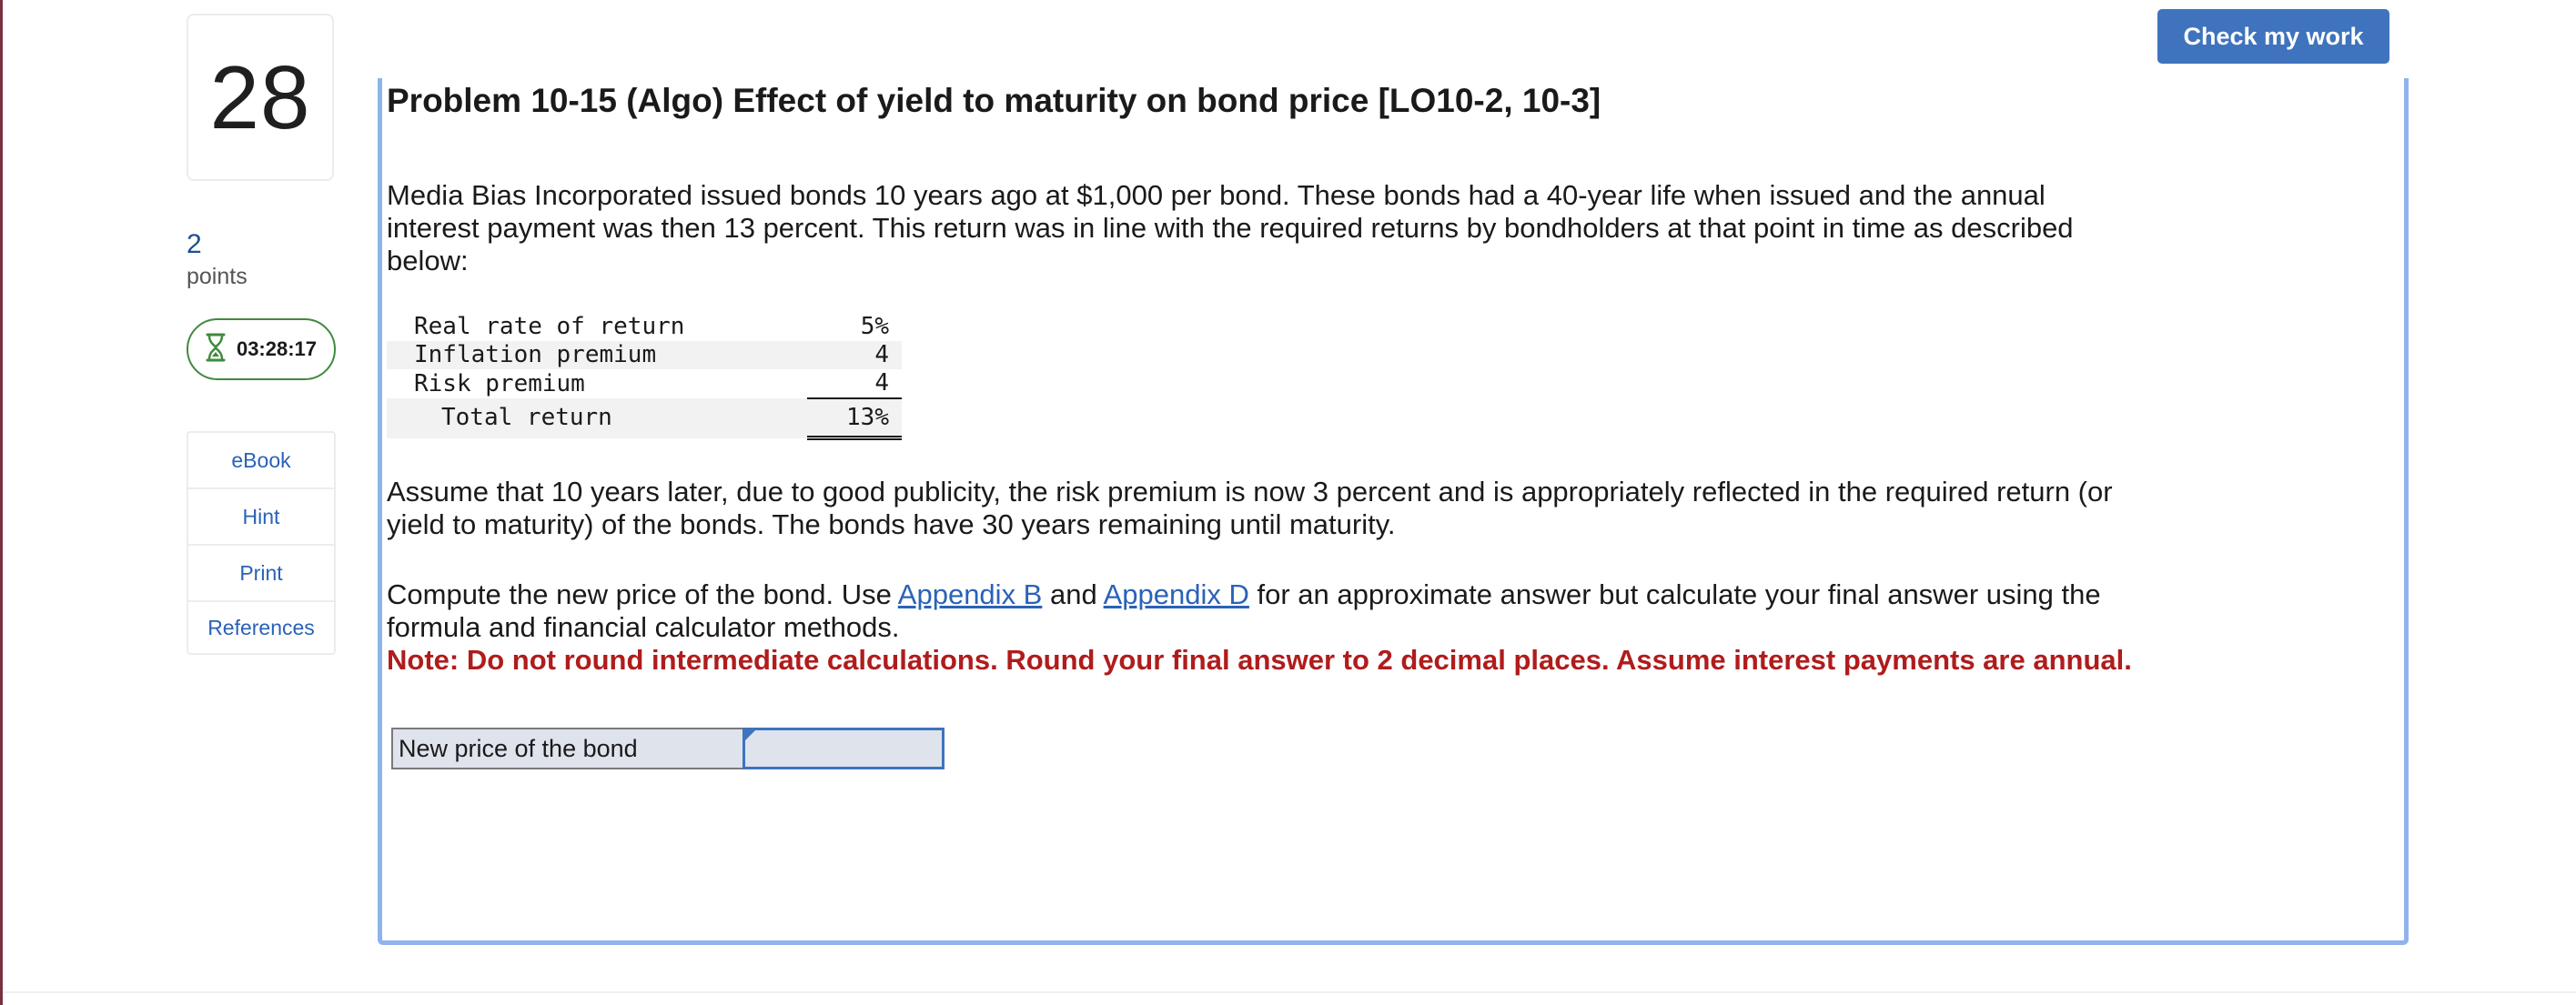 The image size is (2576, 1005). Describe the element at coordinates (261, 461) in the screenshot. I see `ebook-link: eBook` at that location.